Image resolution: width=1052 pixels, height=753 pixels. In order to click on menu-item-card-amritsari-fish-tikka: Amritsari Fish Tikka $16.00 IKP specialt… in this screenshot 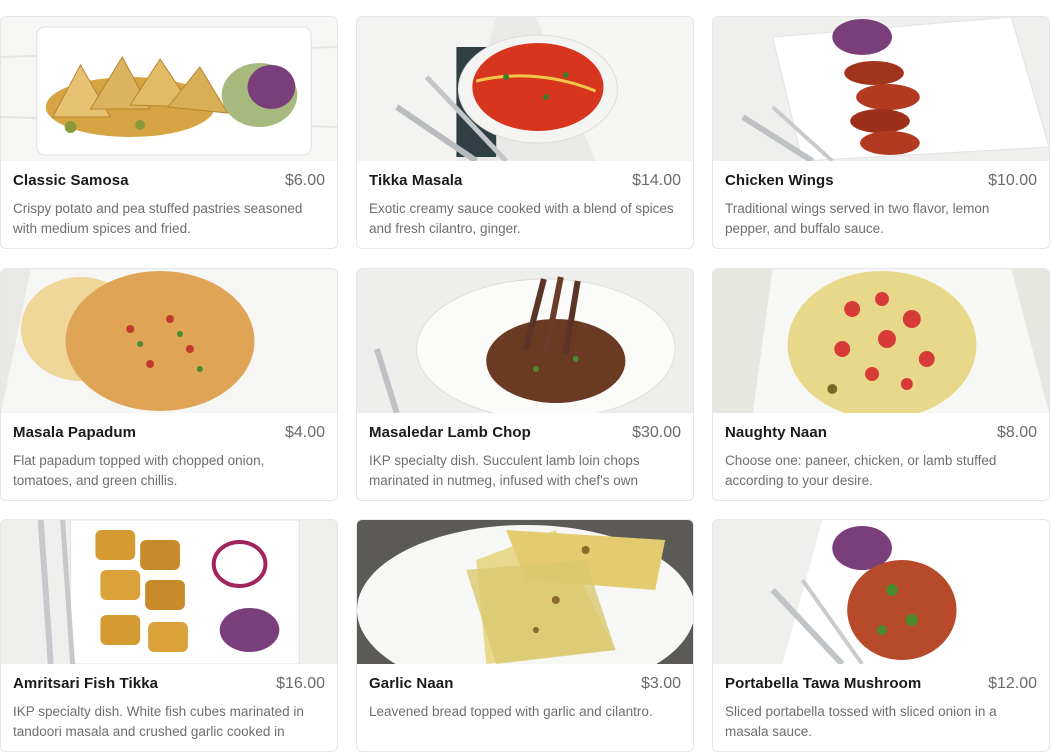, I will do `click(169, 635)`.